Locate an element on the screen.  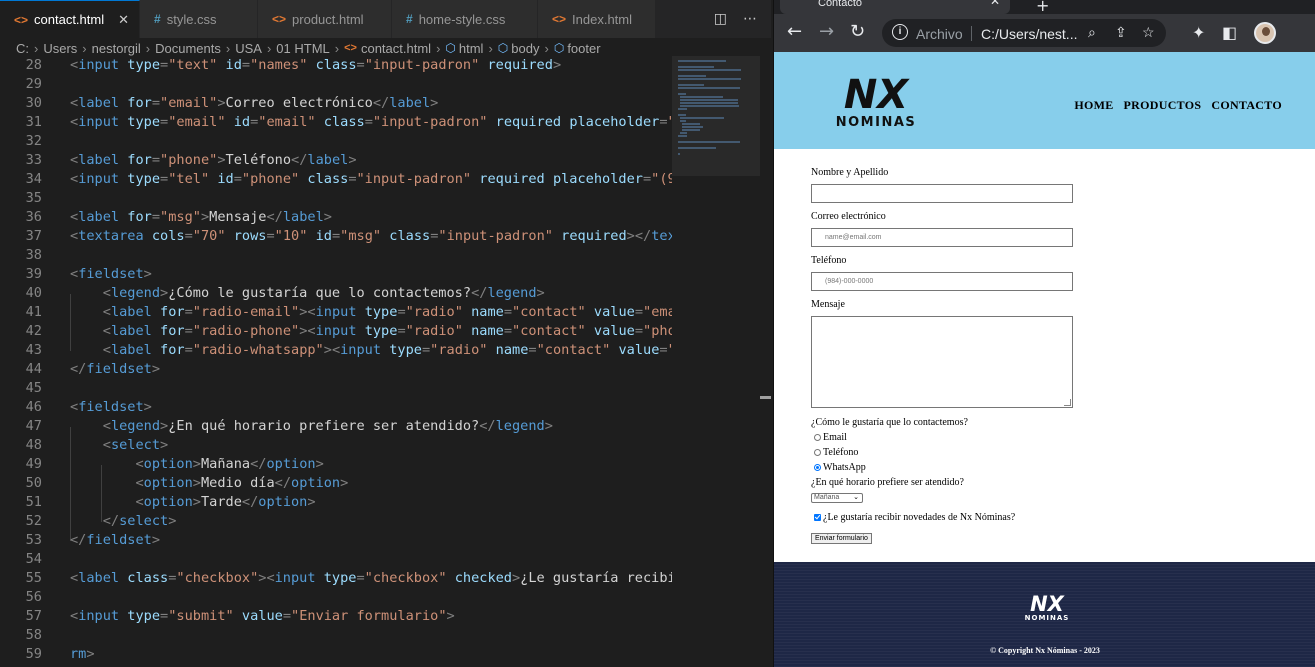
code-line: 48 <select> is located at coordinates (336, 445).